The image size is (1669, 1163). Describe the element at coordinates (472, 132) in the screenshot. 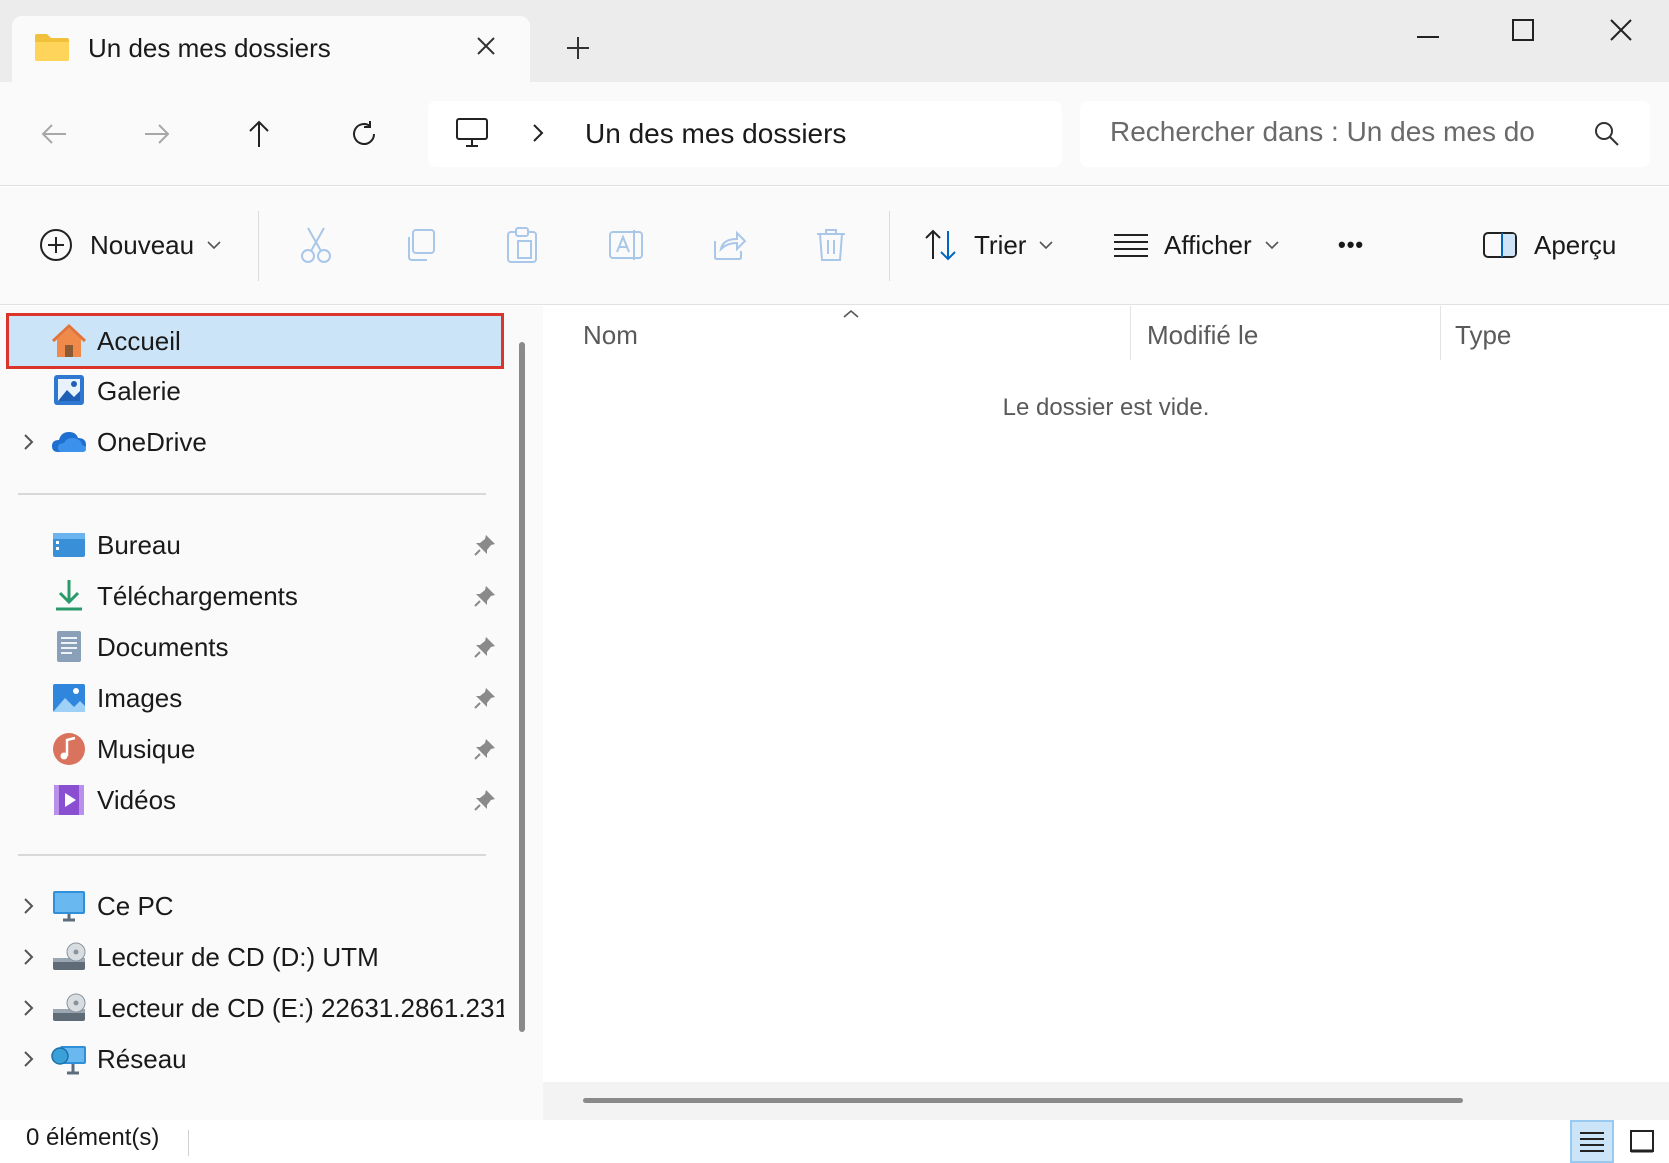

I see `computer-icon` at that location.